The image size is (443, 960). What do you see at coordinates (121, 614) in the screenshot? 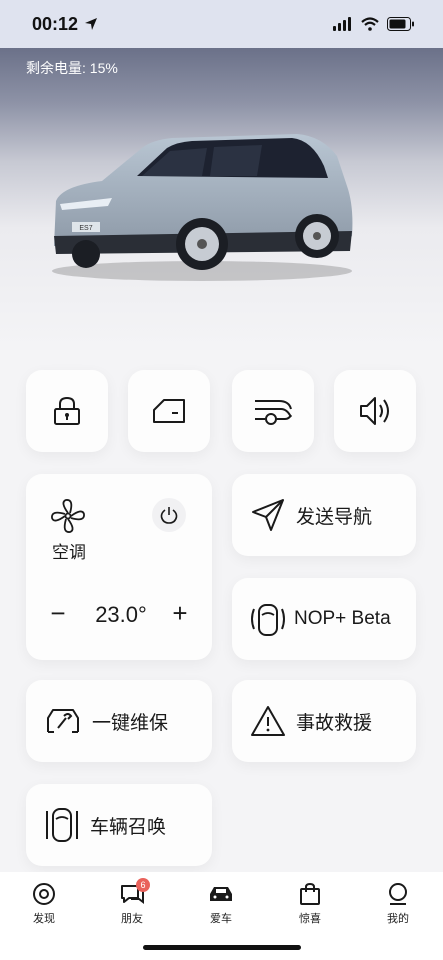
I see `temperature-value: 23.0°` at bounding box center [121, 614].